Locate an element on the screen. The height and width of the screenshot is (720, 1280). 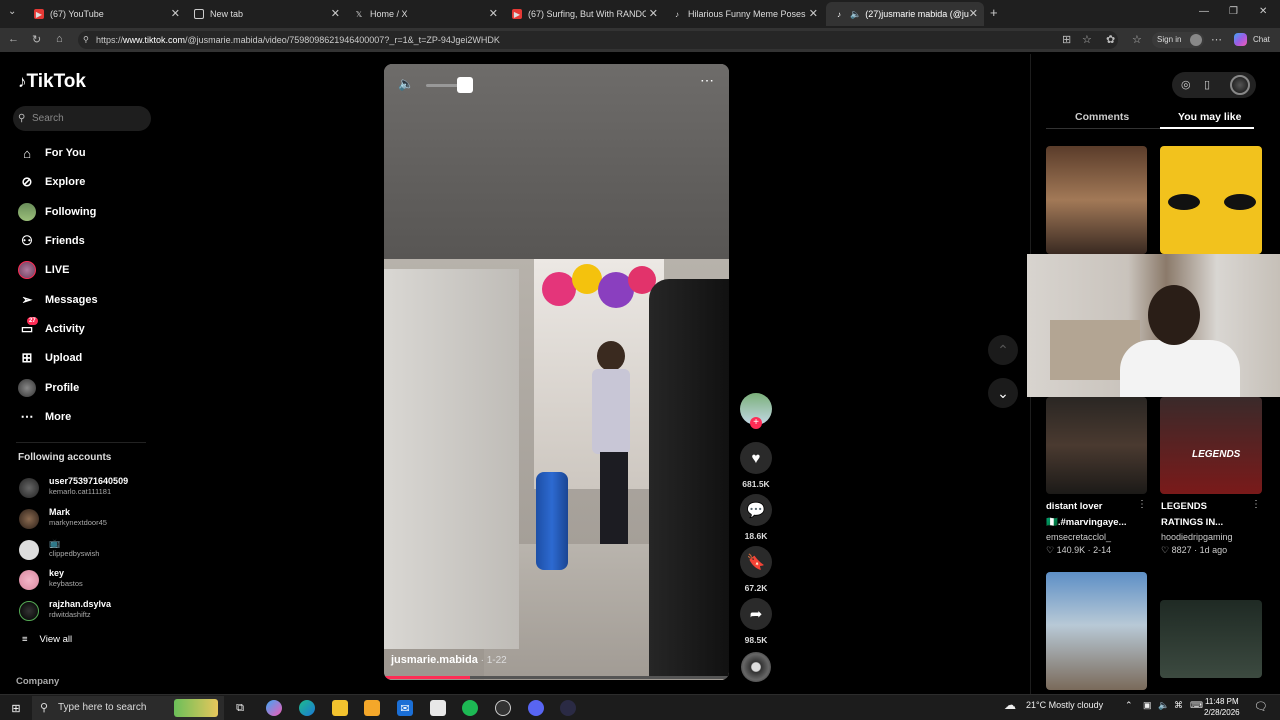
new-tab-plus-icon: + is located at coordinates (994, 12).